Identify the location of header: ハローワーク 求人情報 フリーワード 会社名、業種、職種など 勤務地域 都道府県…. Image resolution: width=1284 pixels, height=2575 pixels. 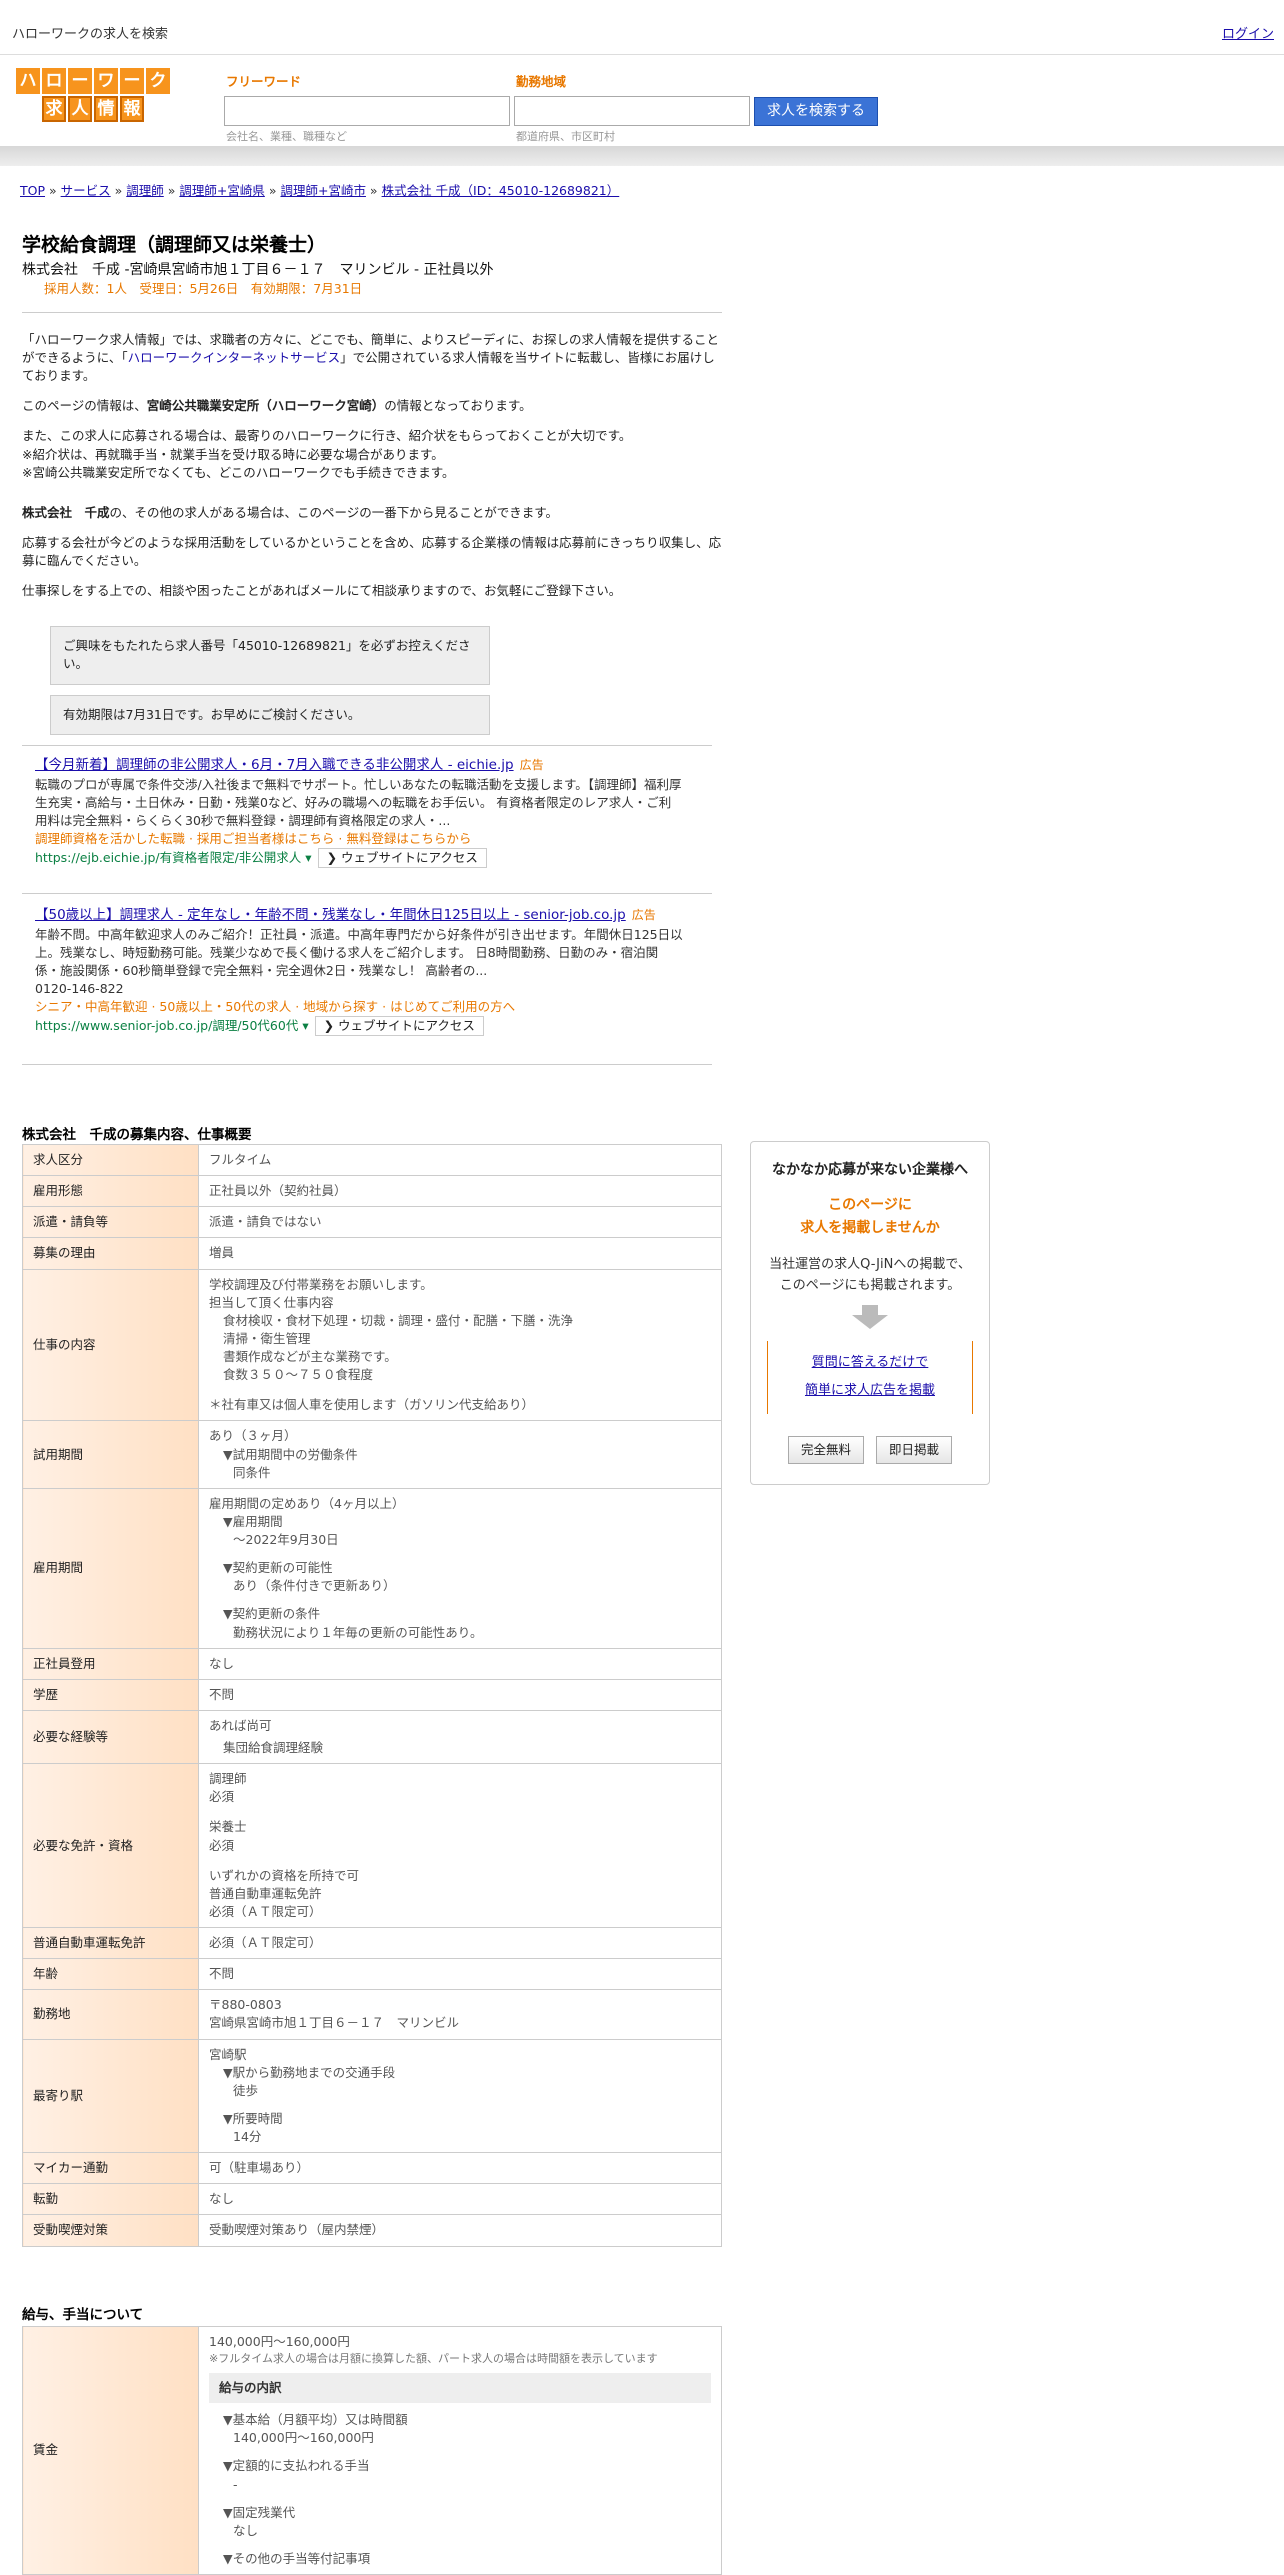
(642, 100).